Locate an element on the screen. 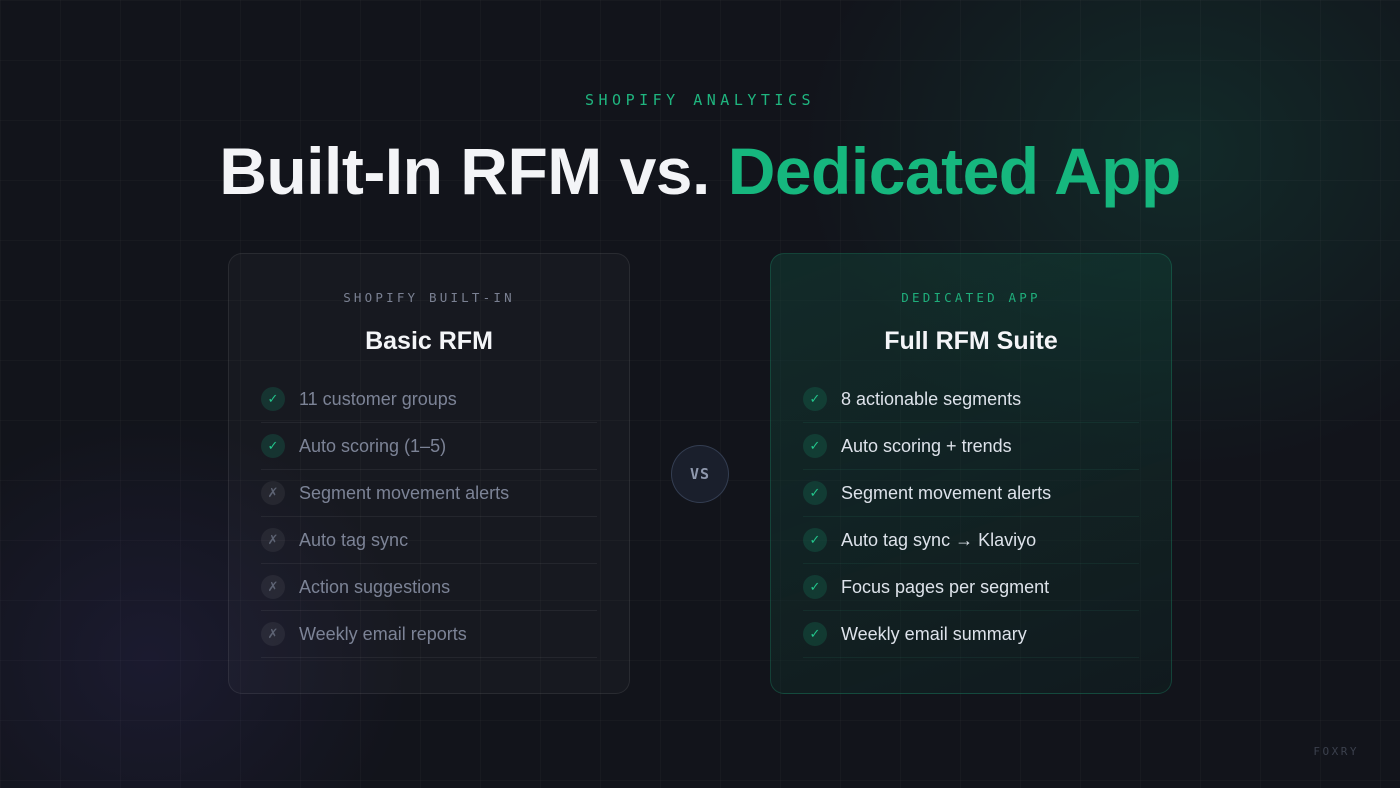 The image size is (1400, 788). title-part-dedicated: Dedicated App is located at coordinates (954, 171).